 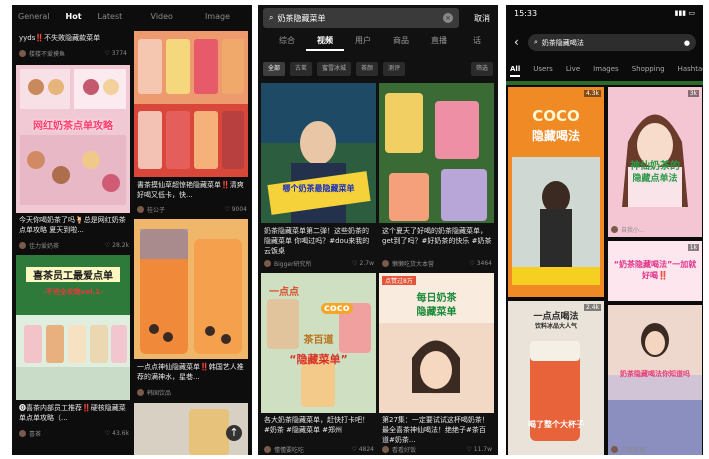 I want to click on likes: ♡ 28.2k, so click(x=116, y=245).